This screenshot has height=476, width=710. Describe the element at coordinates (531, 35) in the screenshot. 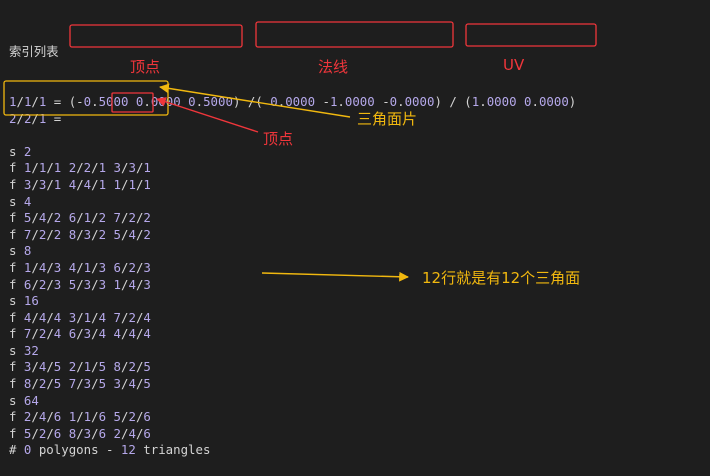

I see `uv-highlight-box` at that location.